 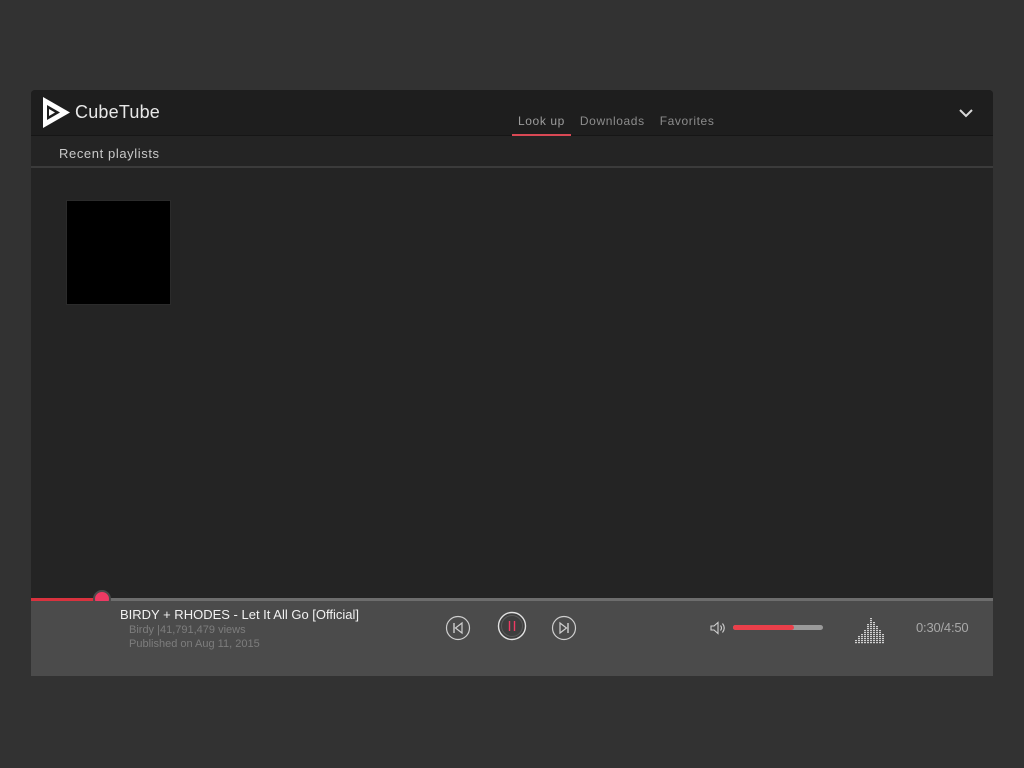 What do you see at coordinates (612, 113) in the screenshot?
I see `tab-downloads: Downloads` at bounding box center [612, 113].